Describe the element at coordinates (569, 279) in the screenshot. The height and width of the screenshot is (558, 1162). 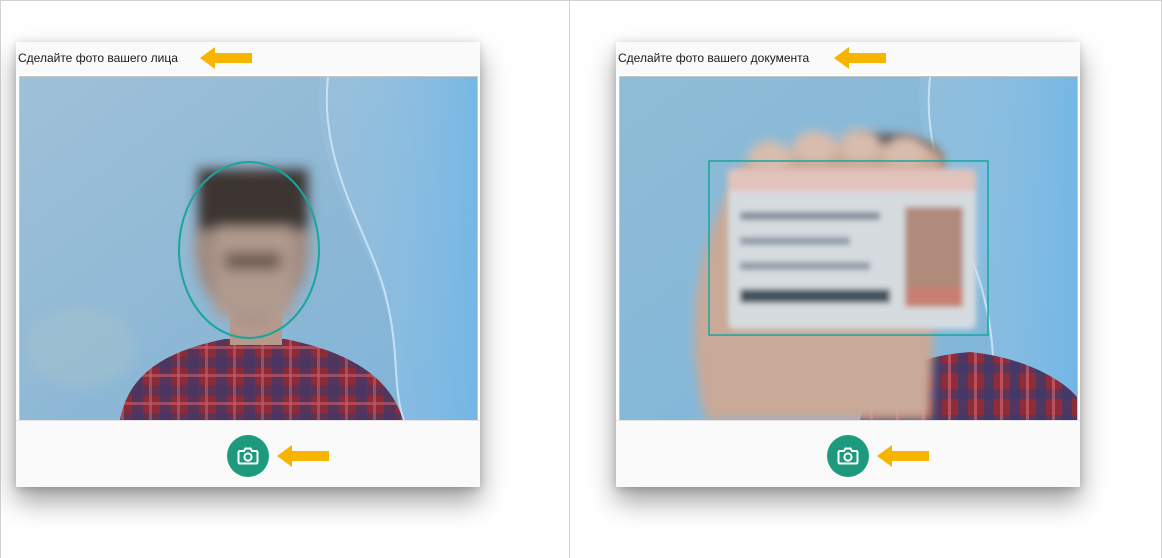
I see `column-divider` at that location.